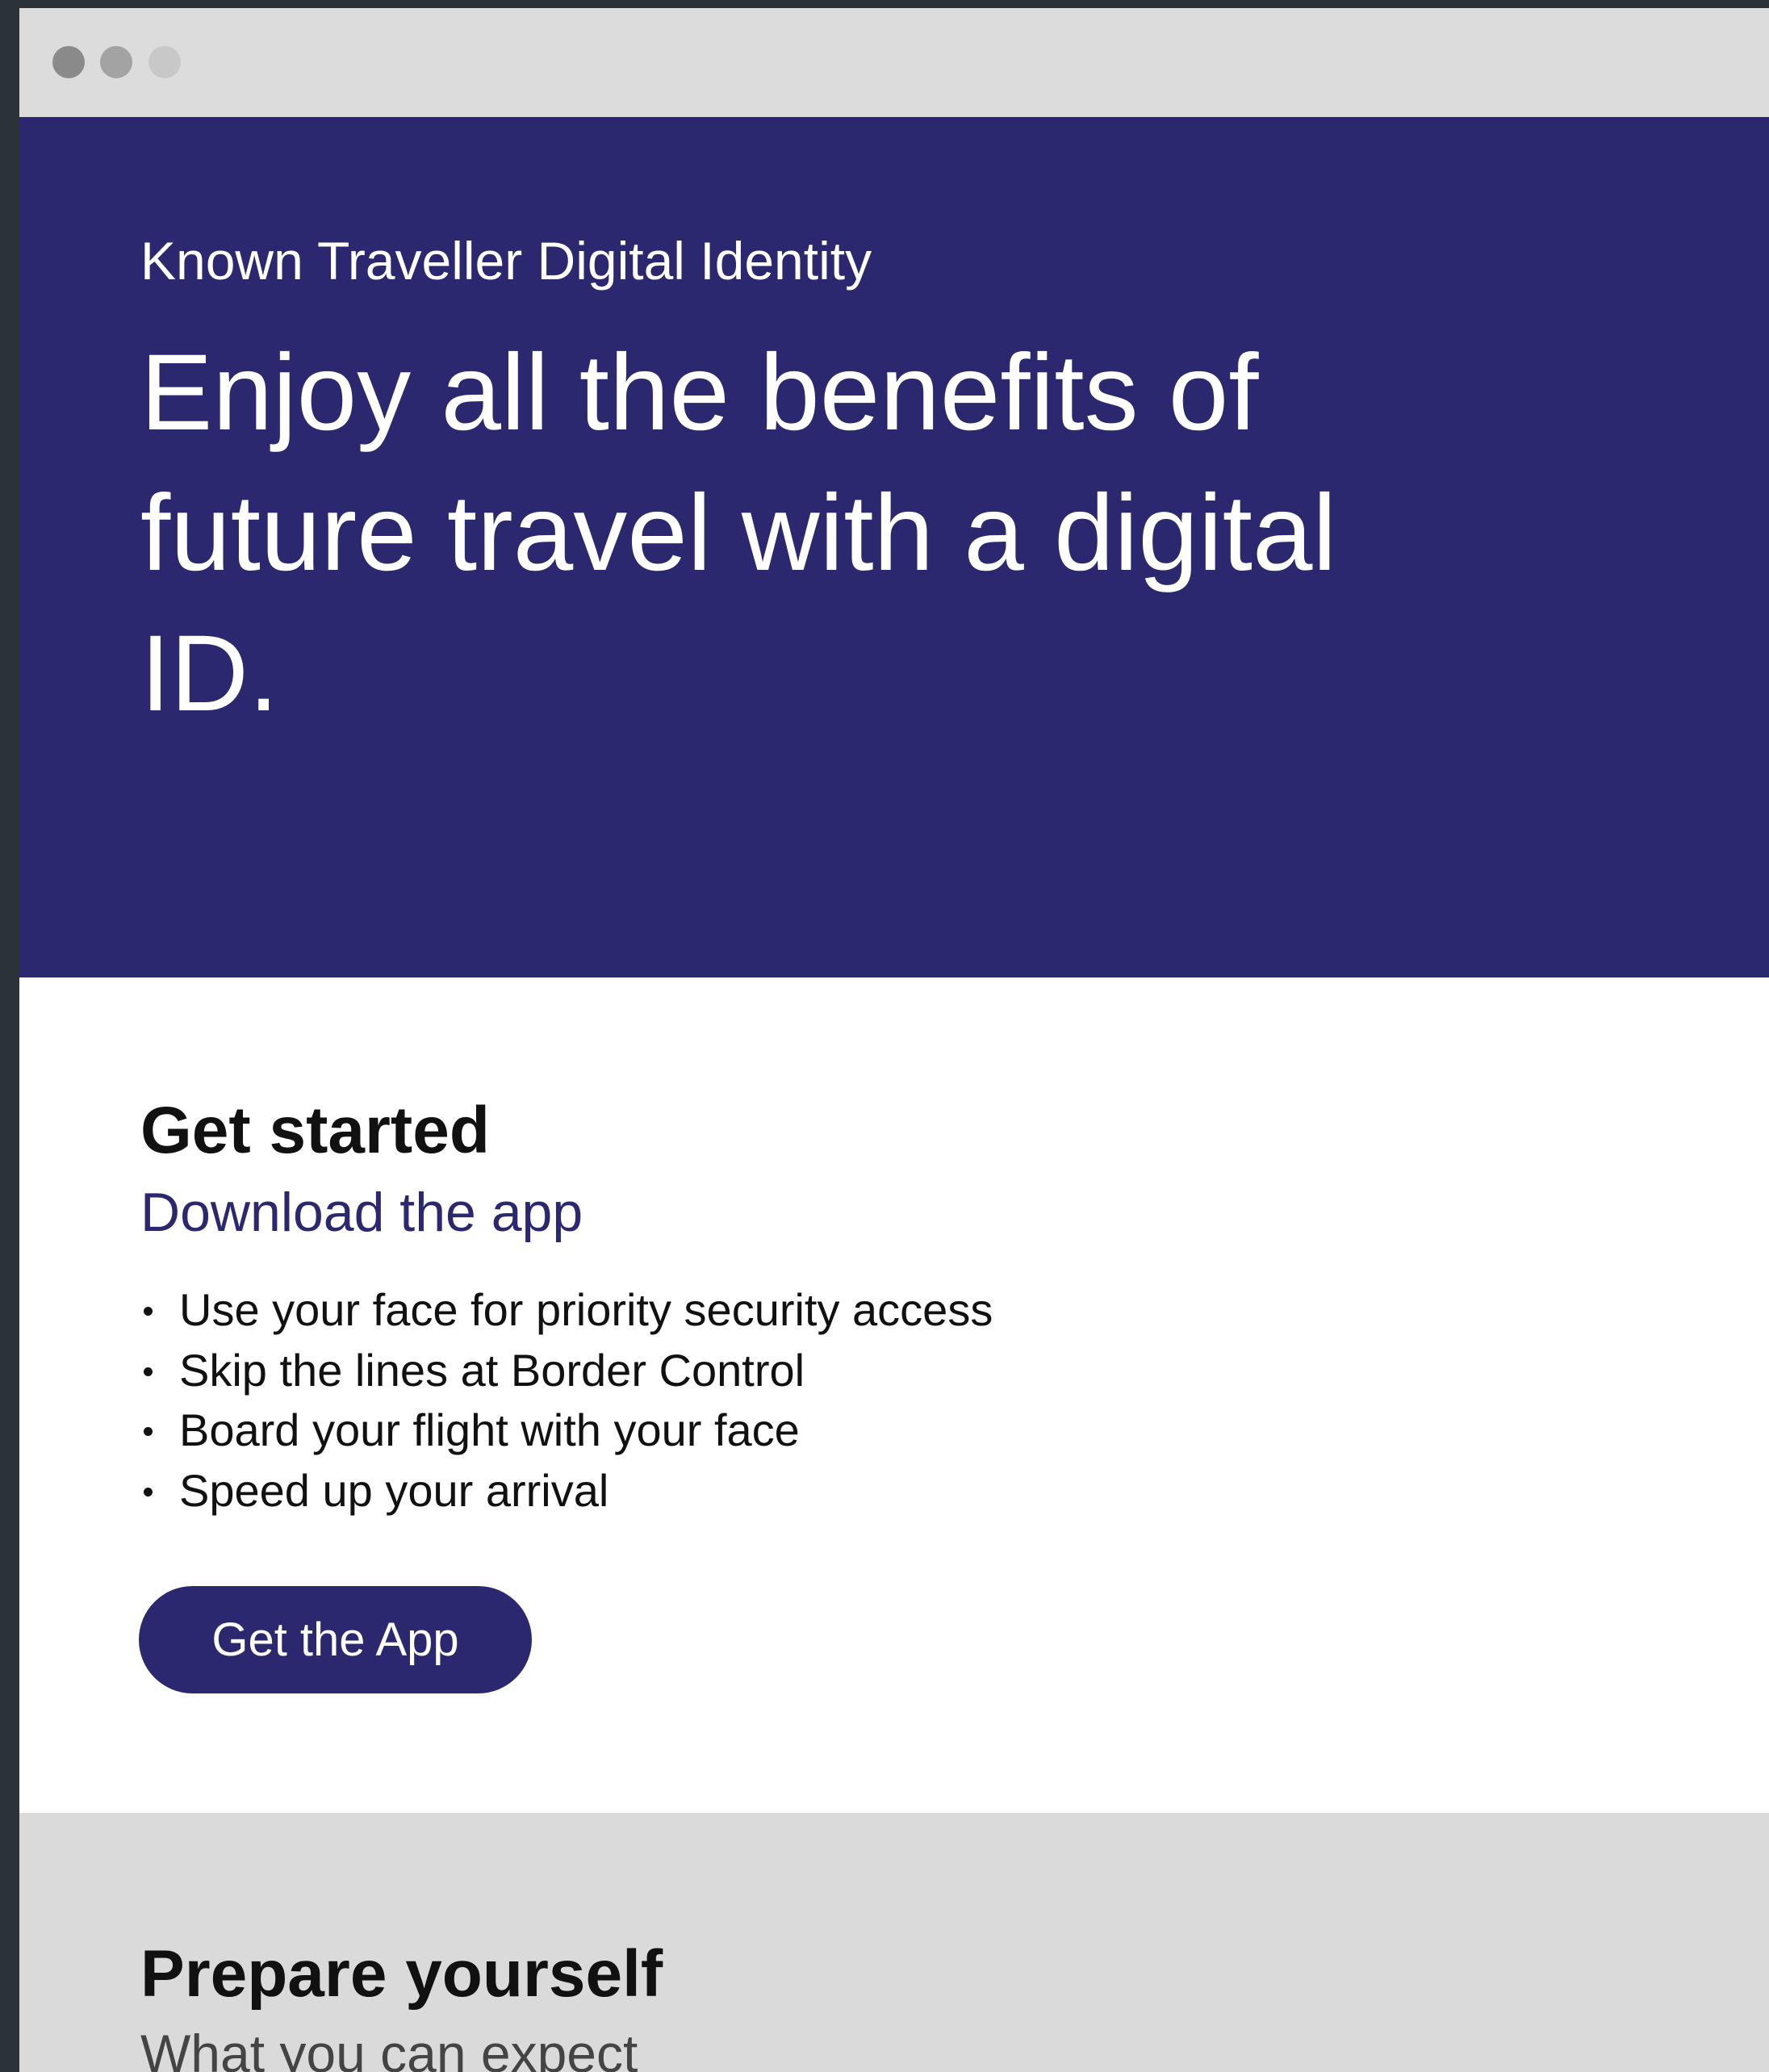 The width and height of the screenshot is (1769, 2072). Describe the element at coordinates (566, 1371) in the screenshot. I see `benefit-item: Skip the lines at Border Control` at that location.